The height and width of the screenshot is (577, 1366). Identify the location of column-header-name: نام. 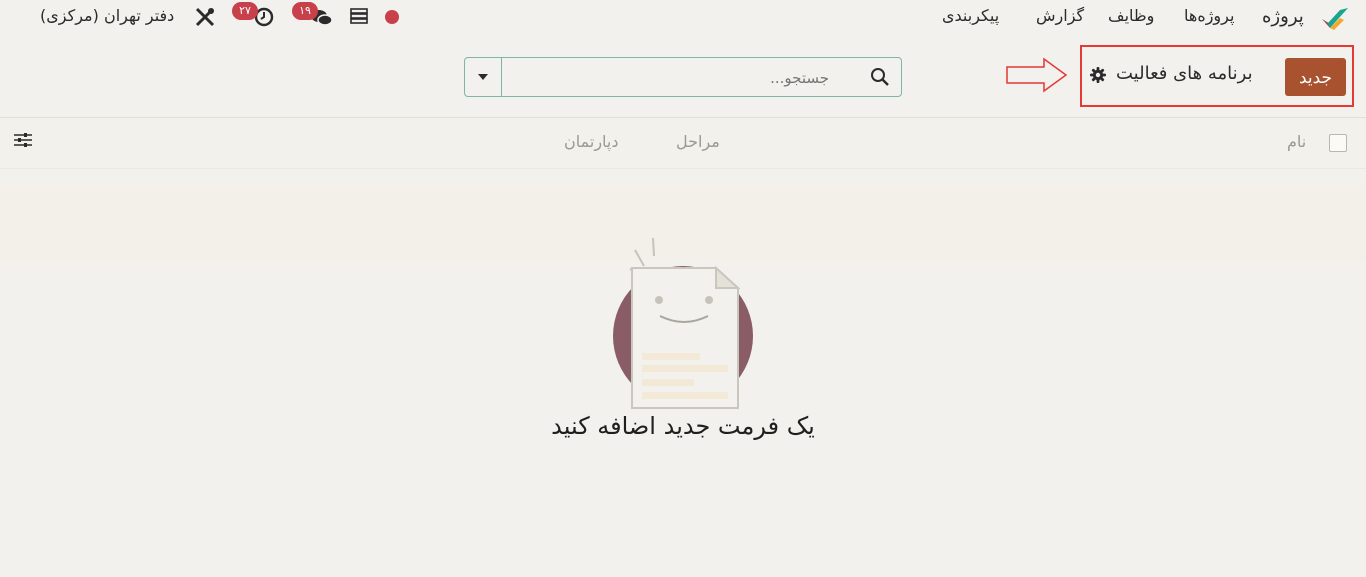
(1296, 141).